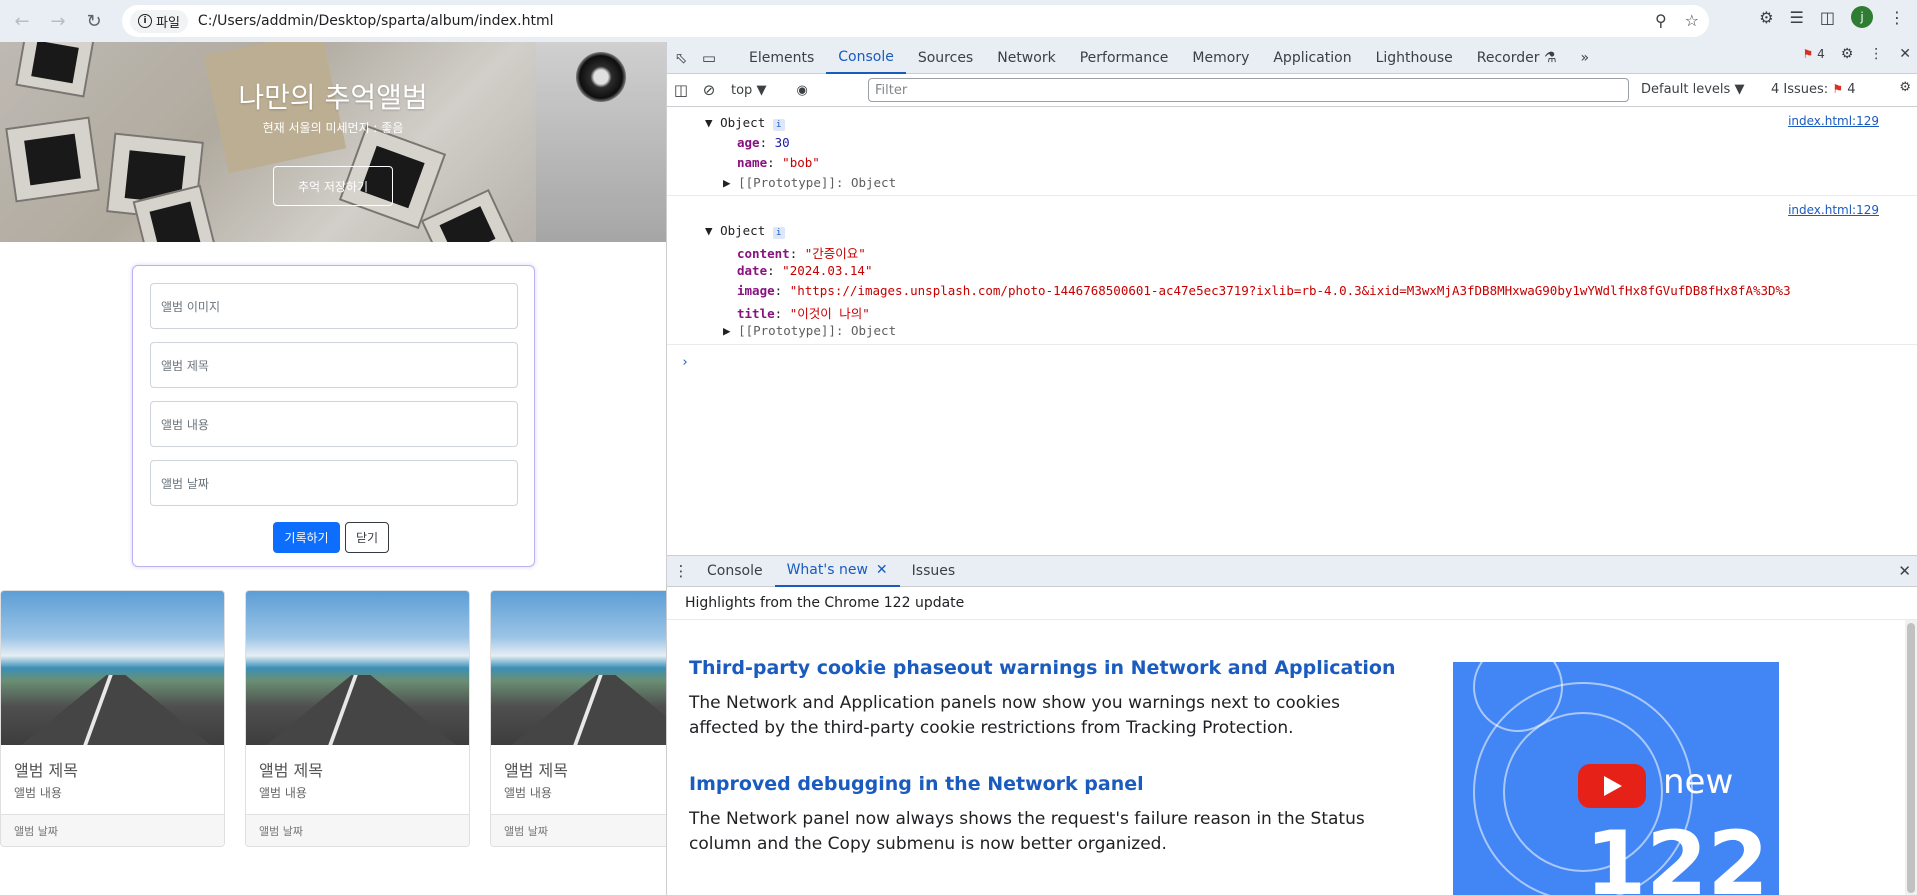 Image resolution: width=1917 pixels, height=895 pixels. I want to click on album-form: 앨범 이미지 앨범 제목 앨범 내용 앨범 날짜 기록하기 닫기, so click(333, 416).